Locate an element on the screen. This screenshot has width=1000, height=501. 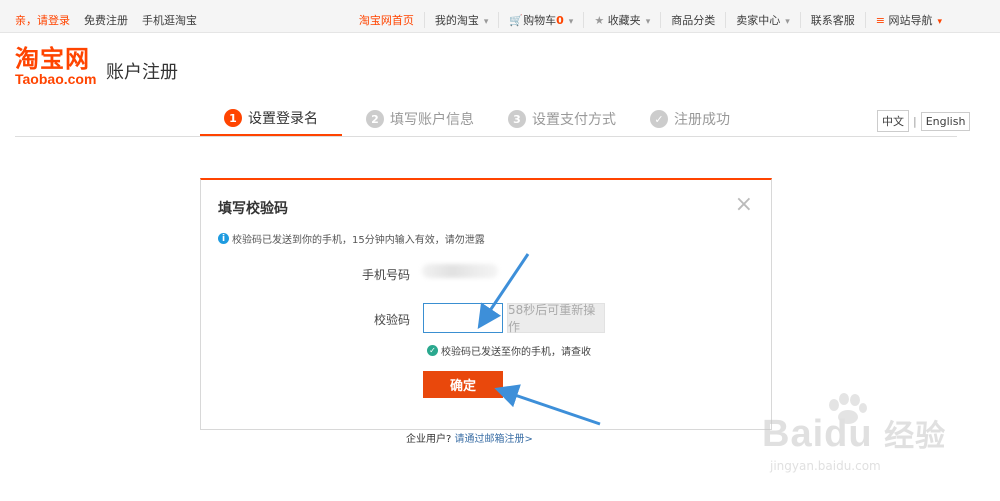
enterprise-register-line: 企业用户? 请通过邮箱注册> is located at coordinates (469, 437).